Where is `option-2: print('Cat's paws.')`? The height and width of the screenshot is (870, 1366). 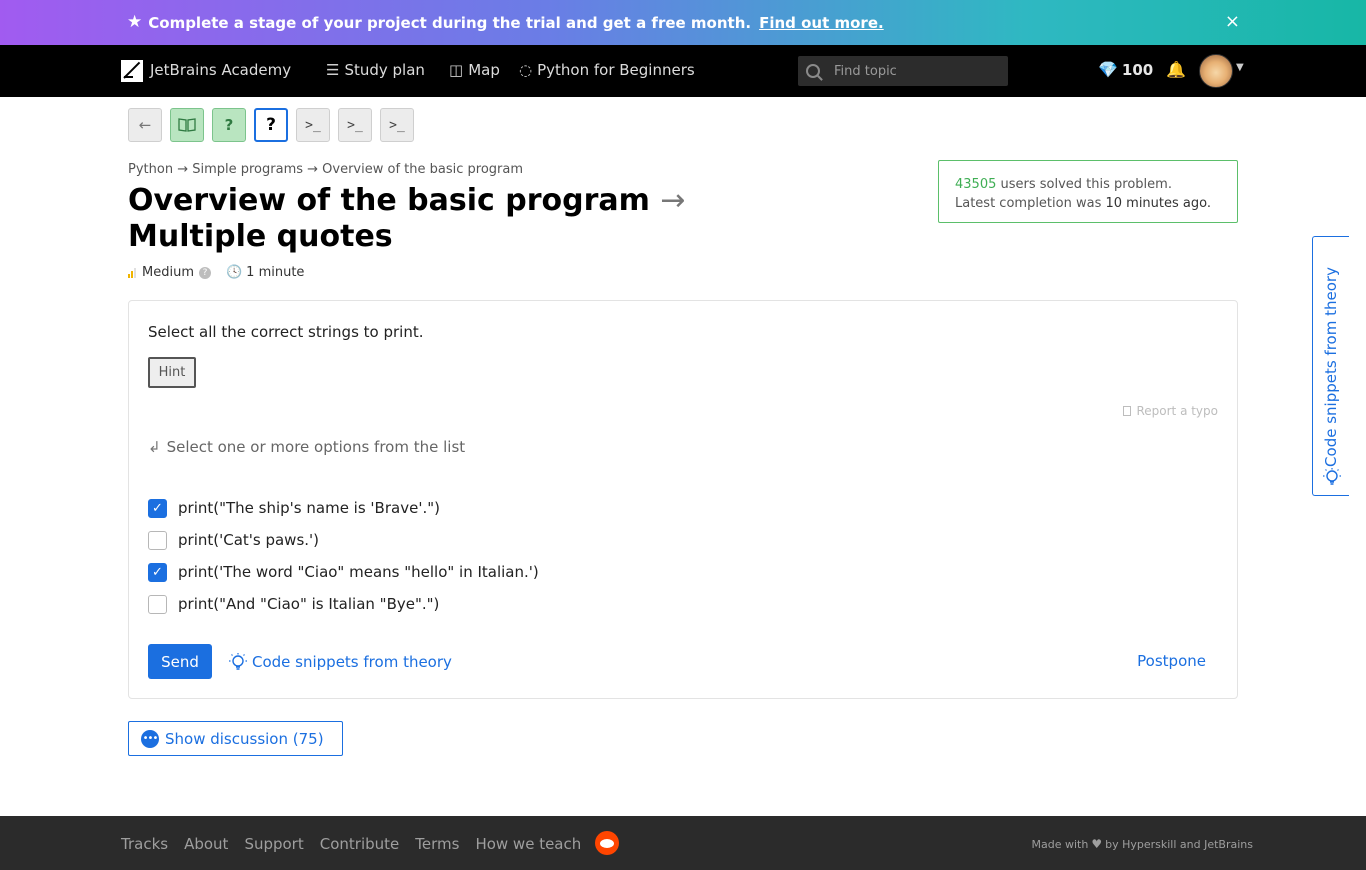 option-2: print('Cat's paws.') is located at coordinates (343, 540).